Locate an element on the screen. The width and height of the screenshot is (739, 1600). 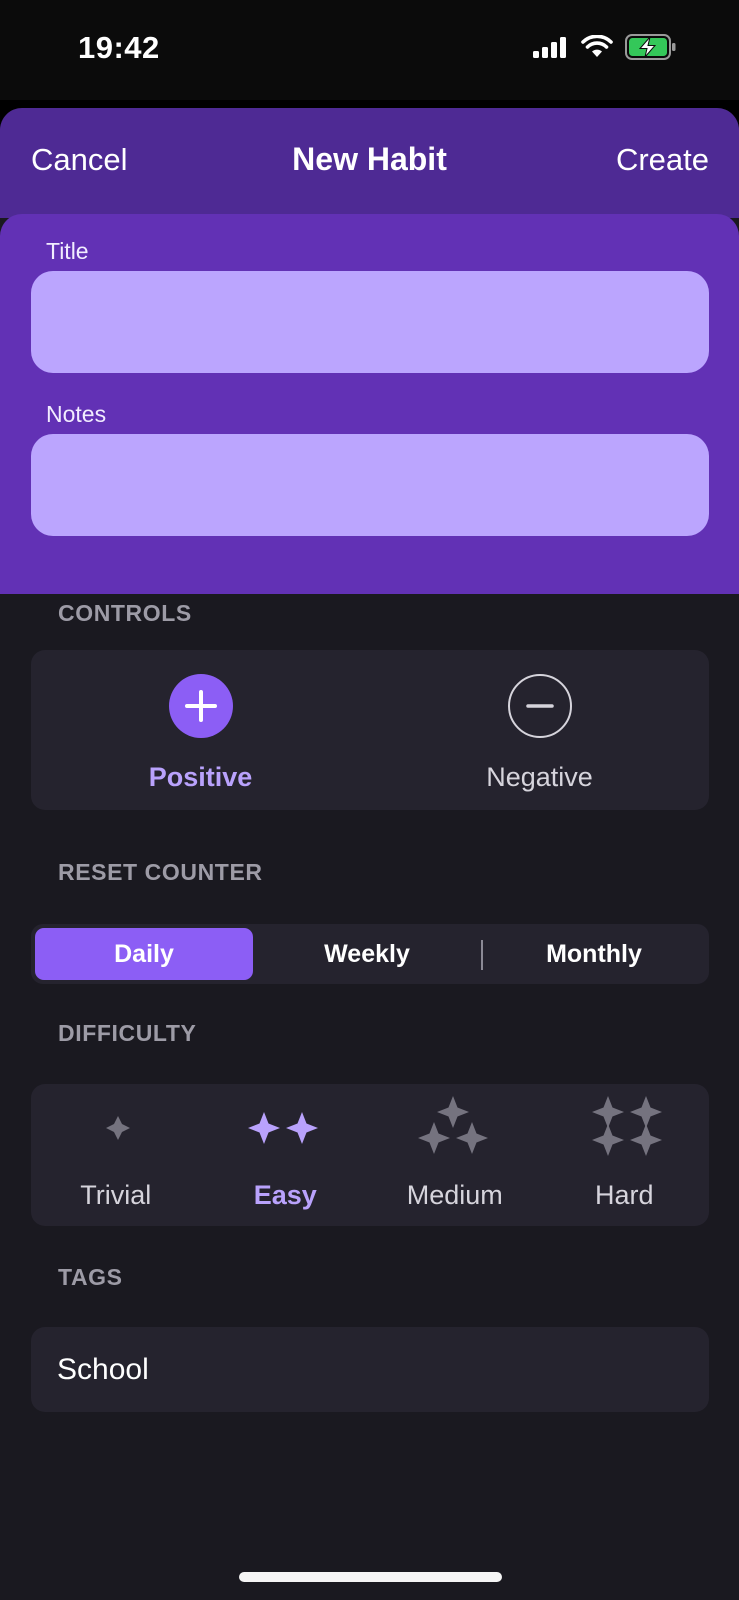
status-time: 19:42 is located at coordinates (119, 47).